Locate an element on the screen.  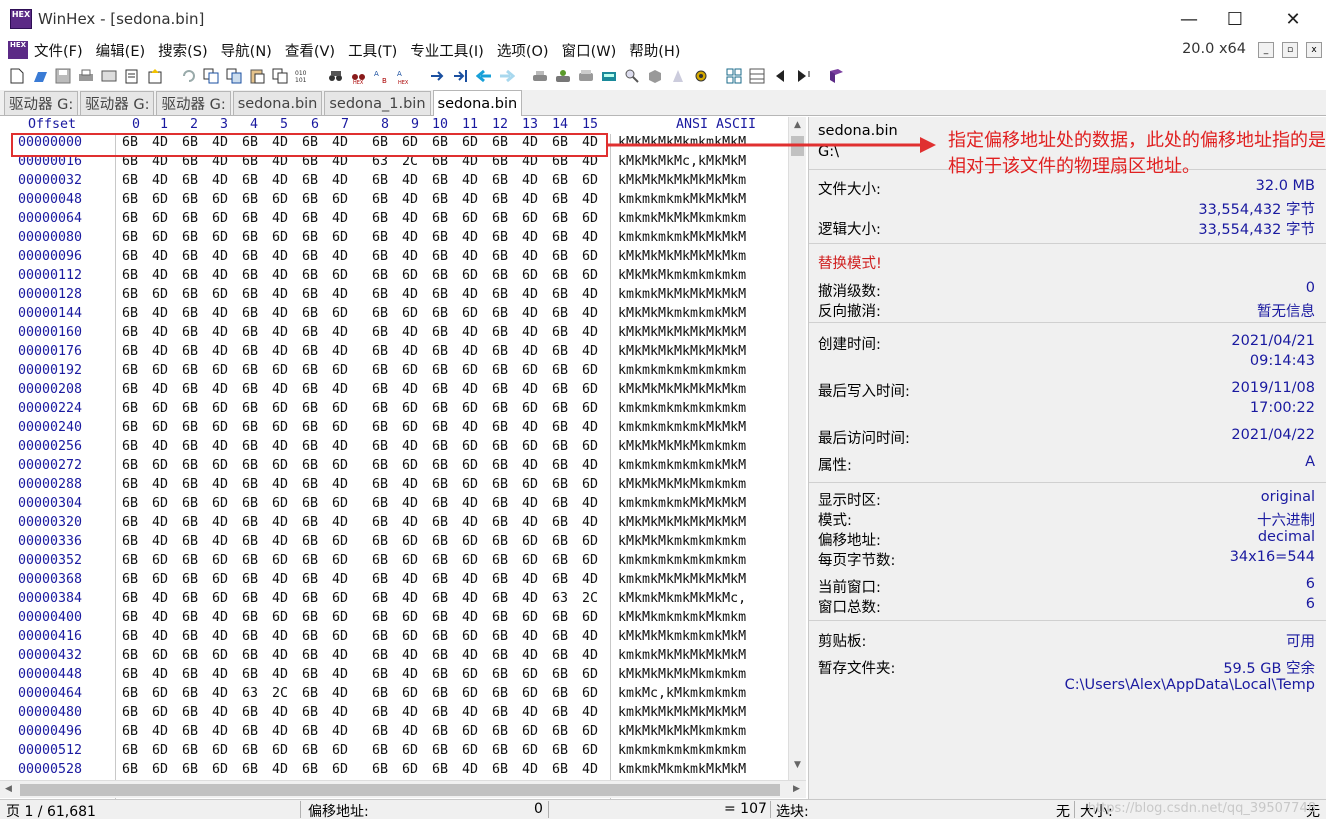
grid-view-icon is located at coordinates (734, 76).